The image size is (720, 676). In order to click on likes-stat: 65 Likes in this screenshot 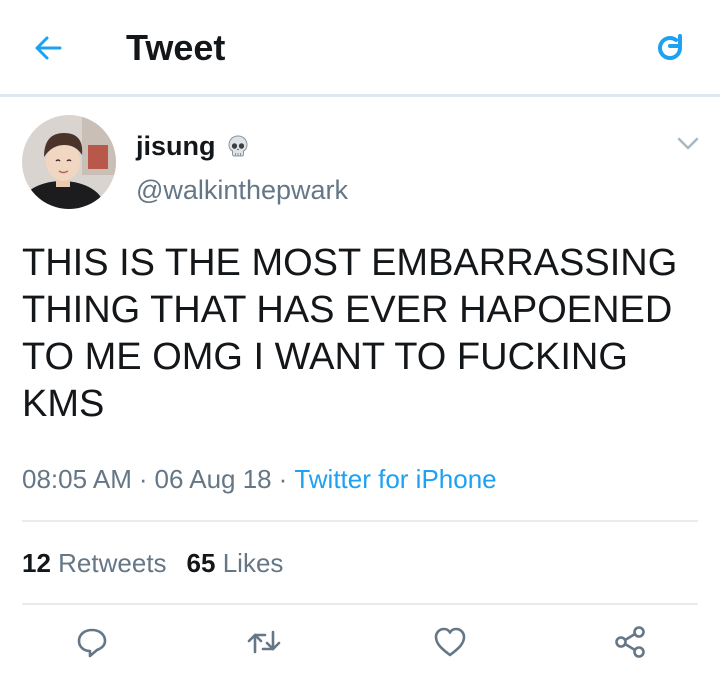, I will do `click(235, 563)`.